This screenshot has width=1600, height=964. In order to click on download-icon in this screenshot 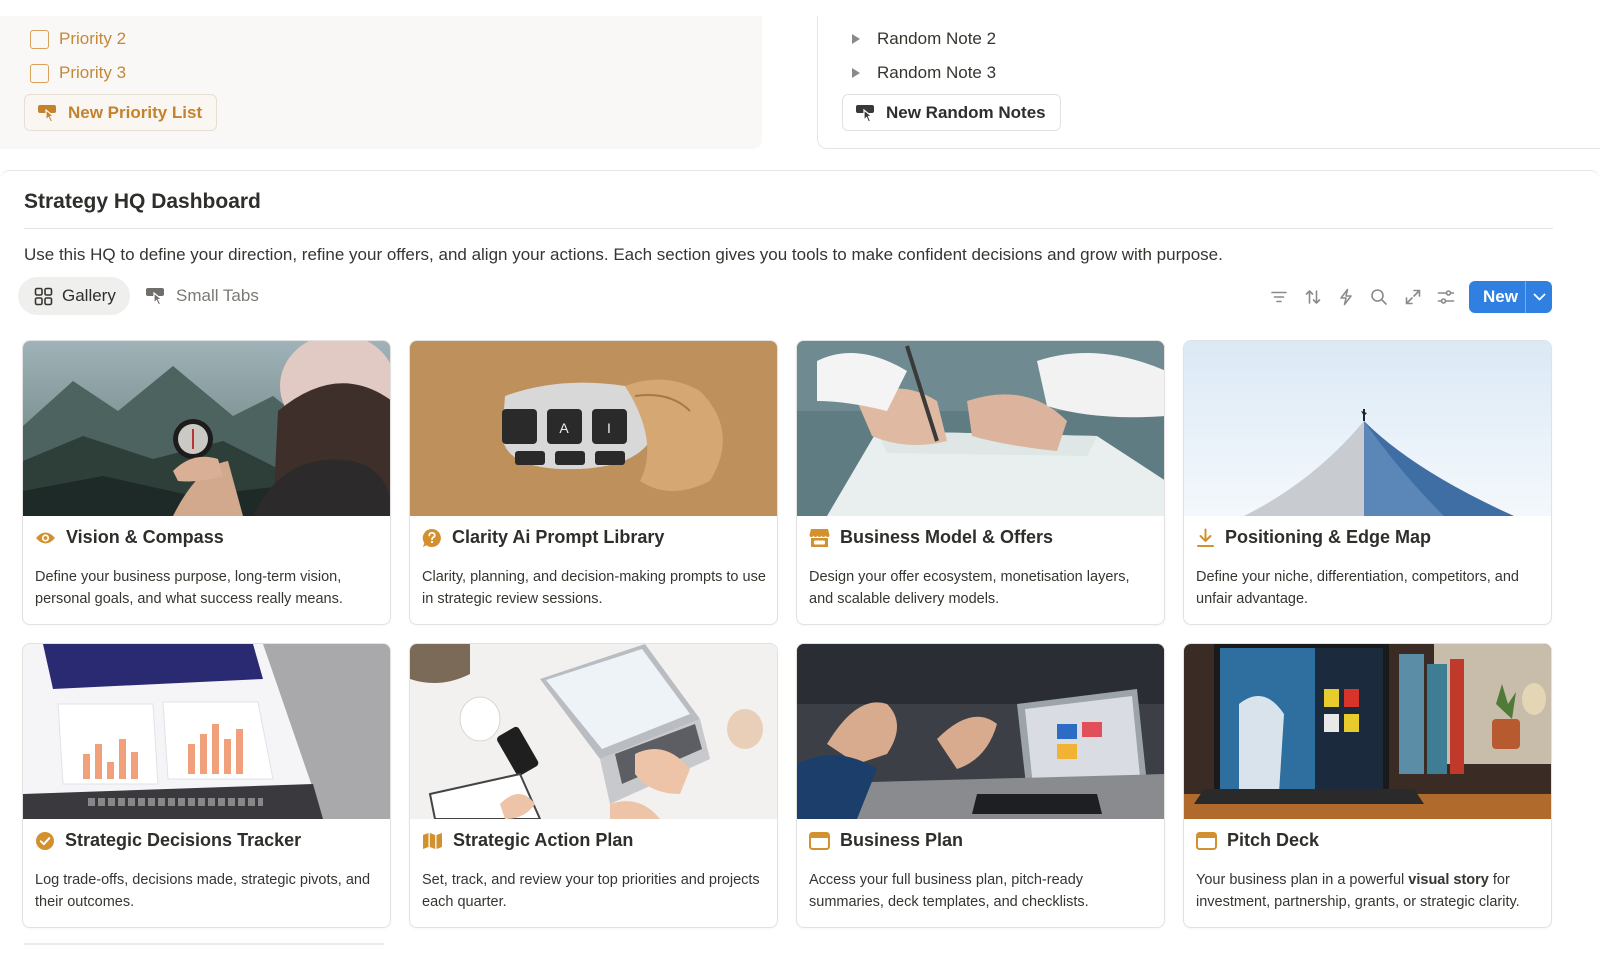, I will do `click(1205, 537)`.